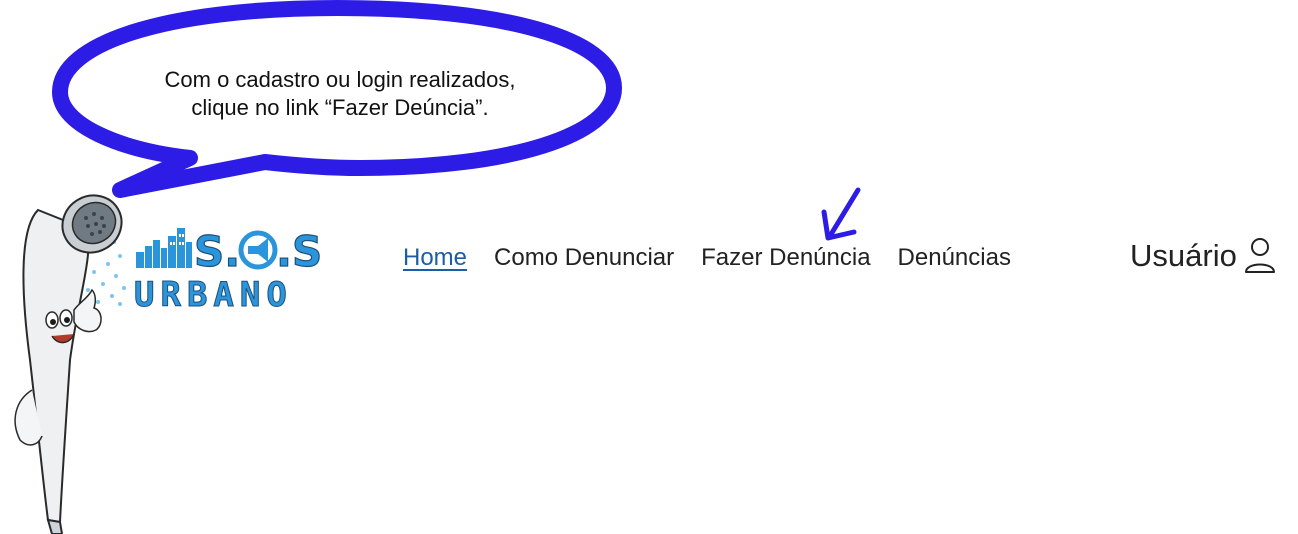 The image size is (1298, 534). What do you see at coordinates (954, 258) in the screenshot?
I see `nav-link-denuncias: Denúncias` at bounding box center [954, 258].